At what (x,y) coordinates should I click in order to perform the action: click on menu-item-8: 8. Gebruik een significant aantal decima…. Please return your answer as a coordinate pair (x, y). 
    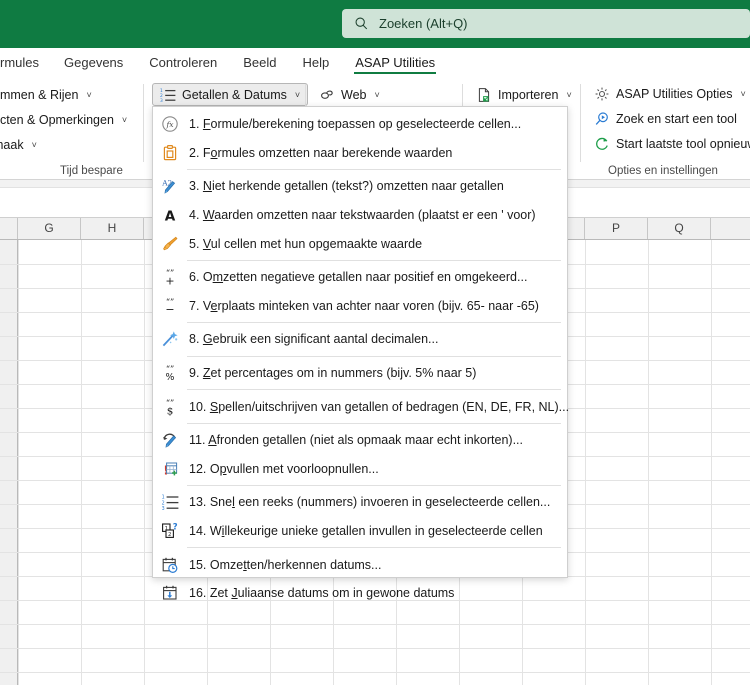
    Looking at the image, I should click on (360, 339).